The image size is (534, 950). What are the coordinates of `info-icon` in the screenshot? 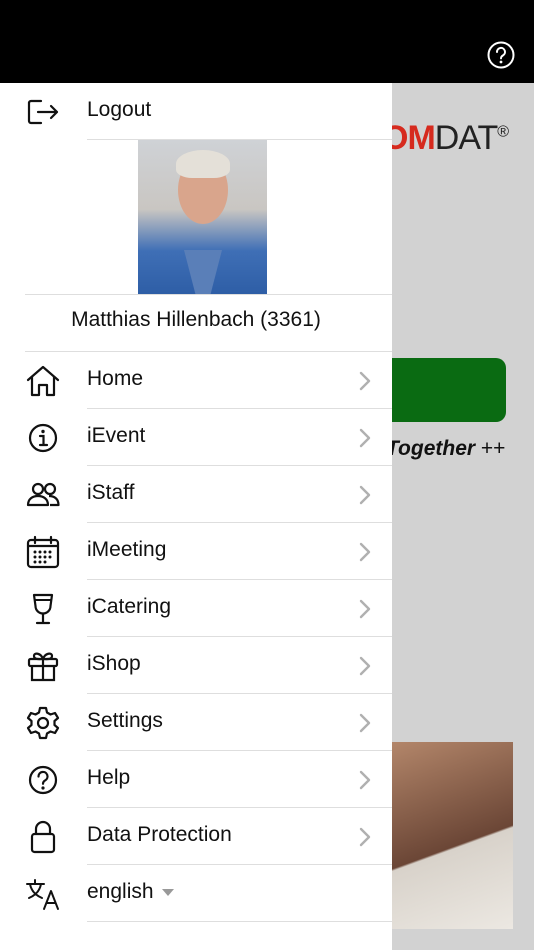 It's located at (43, 438).